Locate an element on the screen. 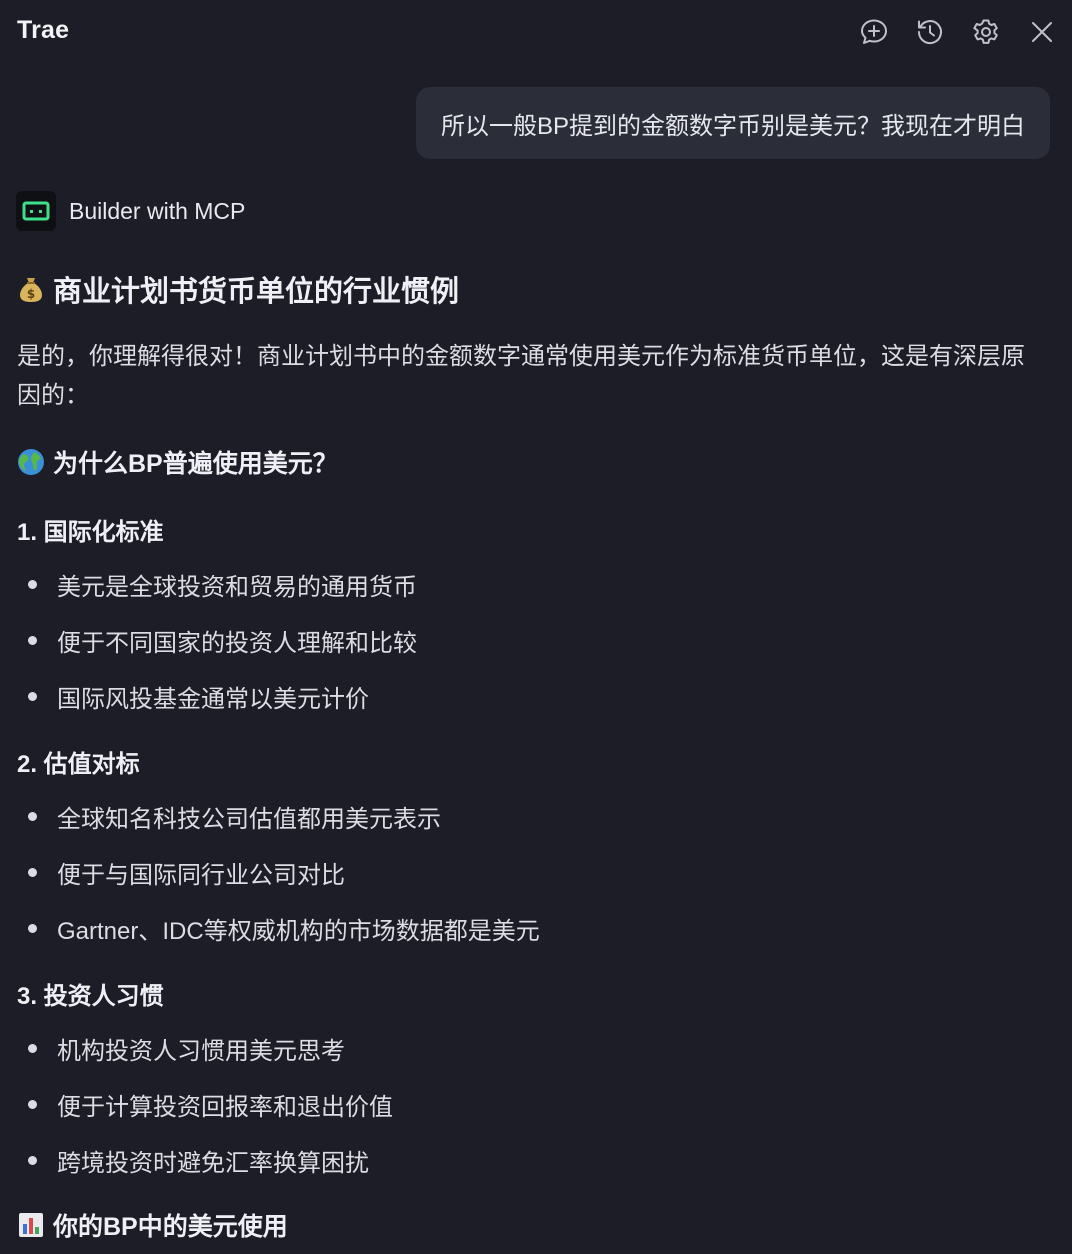 This screenshot has height=1254, width=1072. subheading: 为什么BP普遍使用美元？ is located at coordinates (177, 462).